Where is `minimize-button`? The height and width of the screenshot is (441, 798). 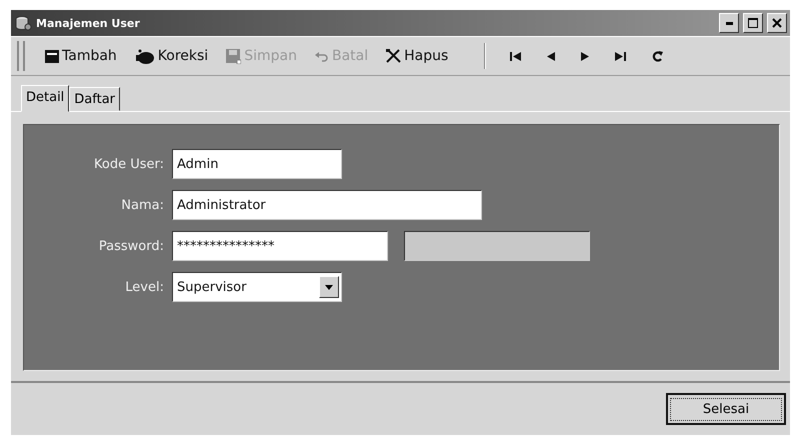 minimize-button is located at coordinates (729, 23).